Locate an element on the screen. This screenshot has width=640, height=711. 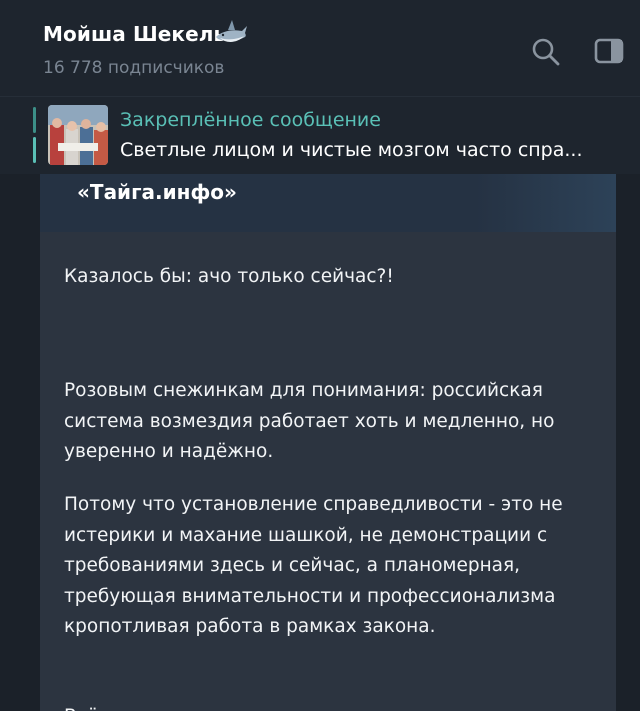
side-panel-icon is located at coordinates (609, 51).